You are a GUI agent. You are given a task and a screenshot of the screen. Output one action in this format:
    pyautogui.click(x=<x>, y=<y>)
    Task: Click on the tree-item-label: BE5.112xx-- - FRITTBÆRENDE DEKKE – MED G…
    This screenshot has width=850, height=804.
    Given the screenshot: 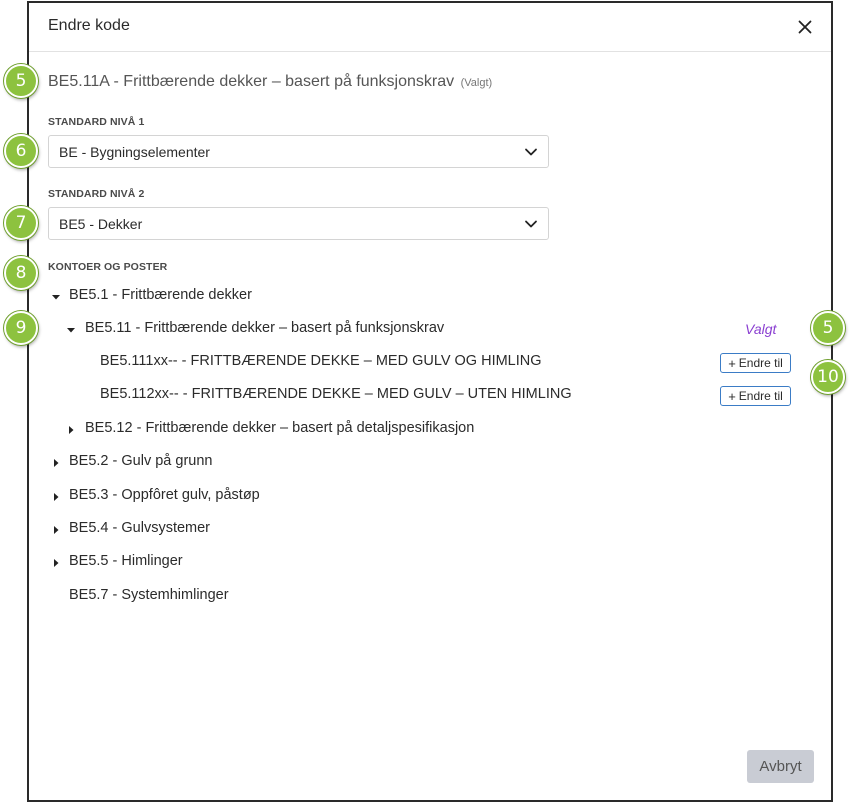 What is the action you would take?
    pyautogui.click(x=336, y=394)
    